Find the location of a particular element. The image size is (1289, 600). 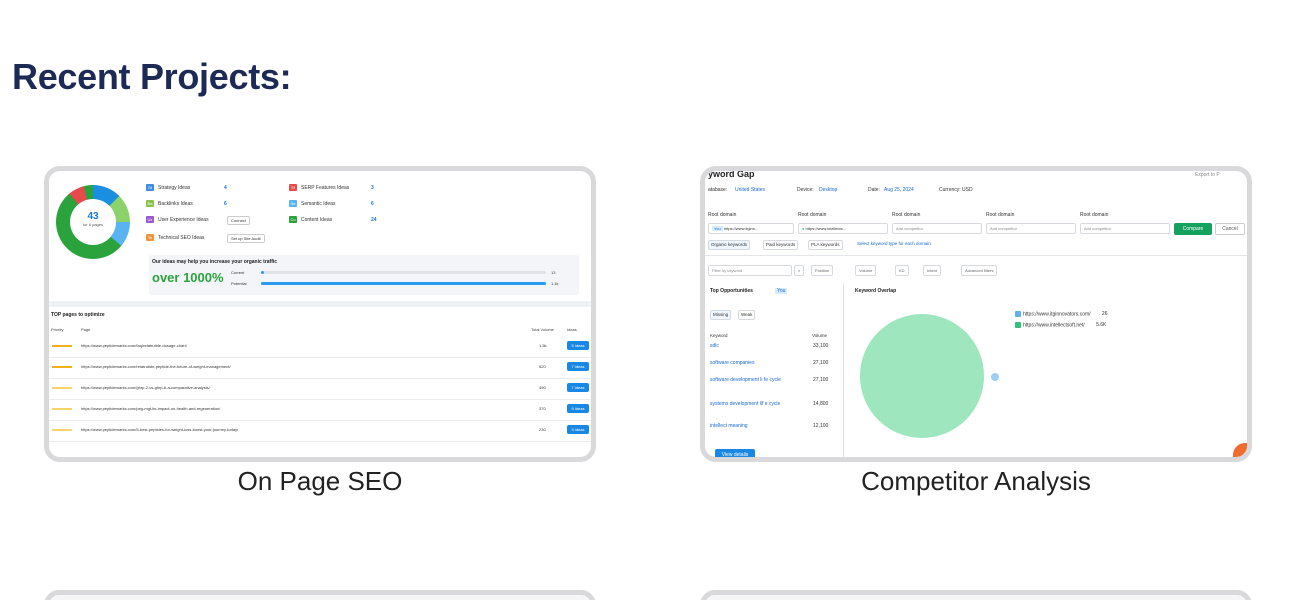

keyword-filter-input: Filter by keyword is located at coordinates (750, 270).